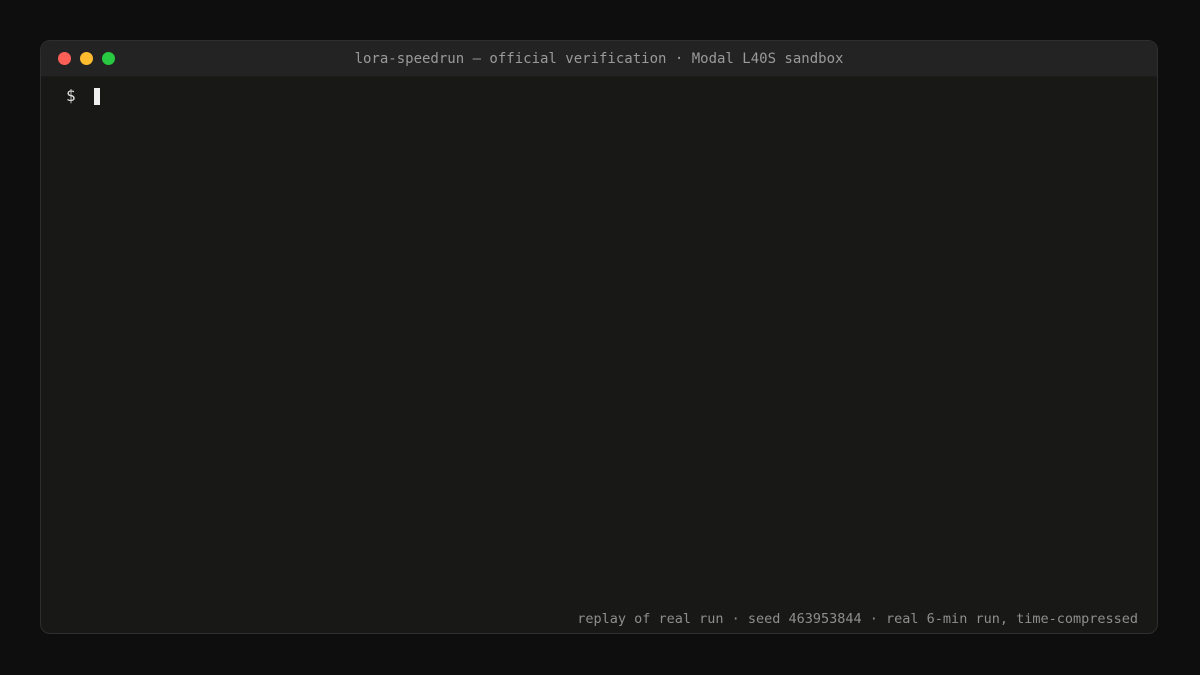 Image resolution: width=1200 pixels, height=675 pixels. Describe the element at coordinates (97, 96) in the screenshot. I see `text-cursor-icon` at that location.